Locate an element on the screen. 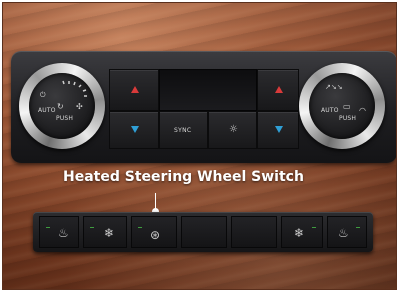 Image resolution: width=399 pixels, height=292 pixels. heated-steering-wheel-button: ⊛ is located at coordinates (154, 232).